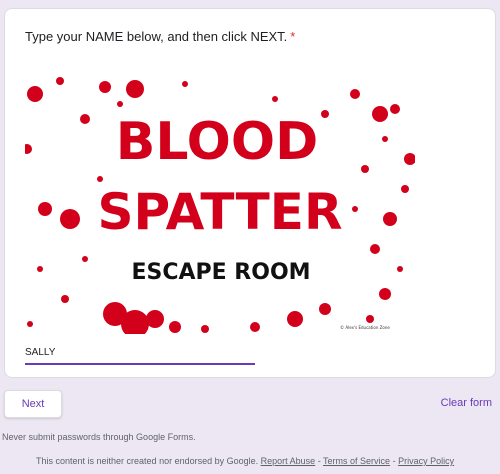 The image size is (500, 474). I want to click on terms-of-service-link: Terms of Service, so click(356, 461).